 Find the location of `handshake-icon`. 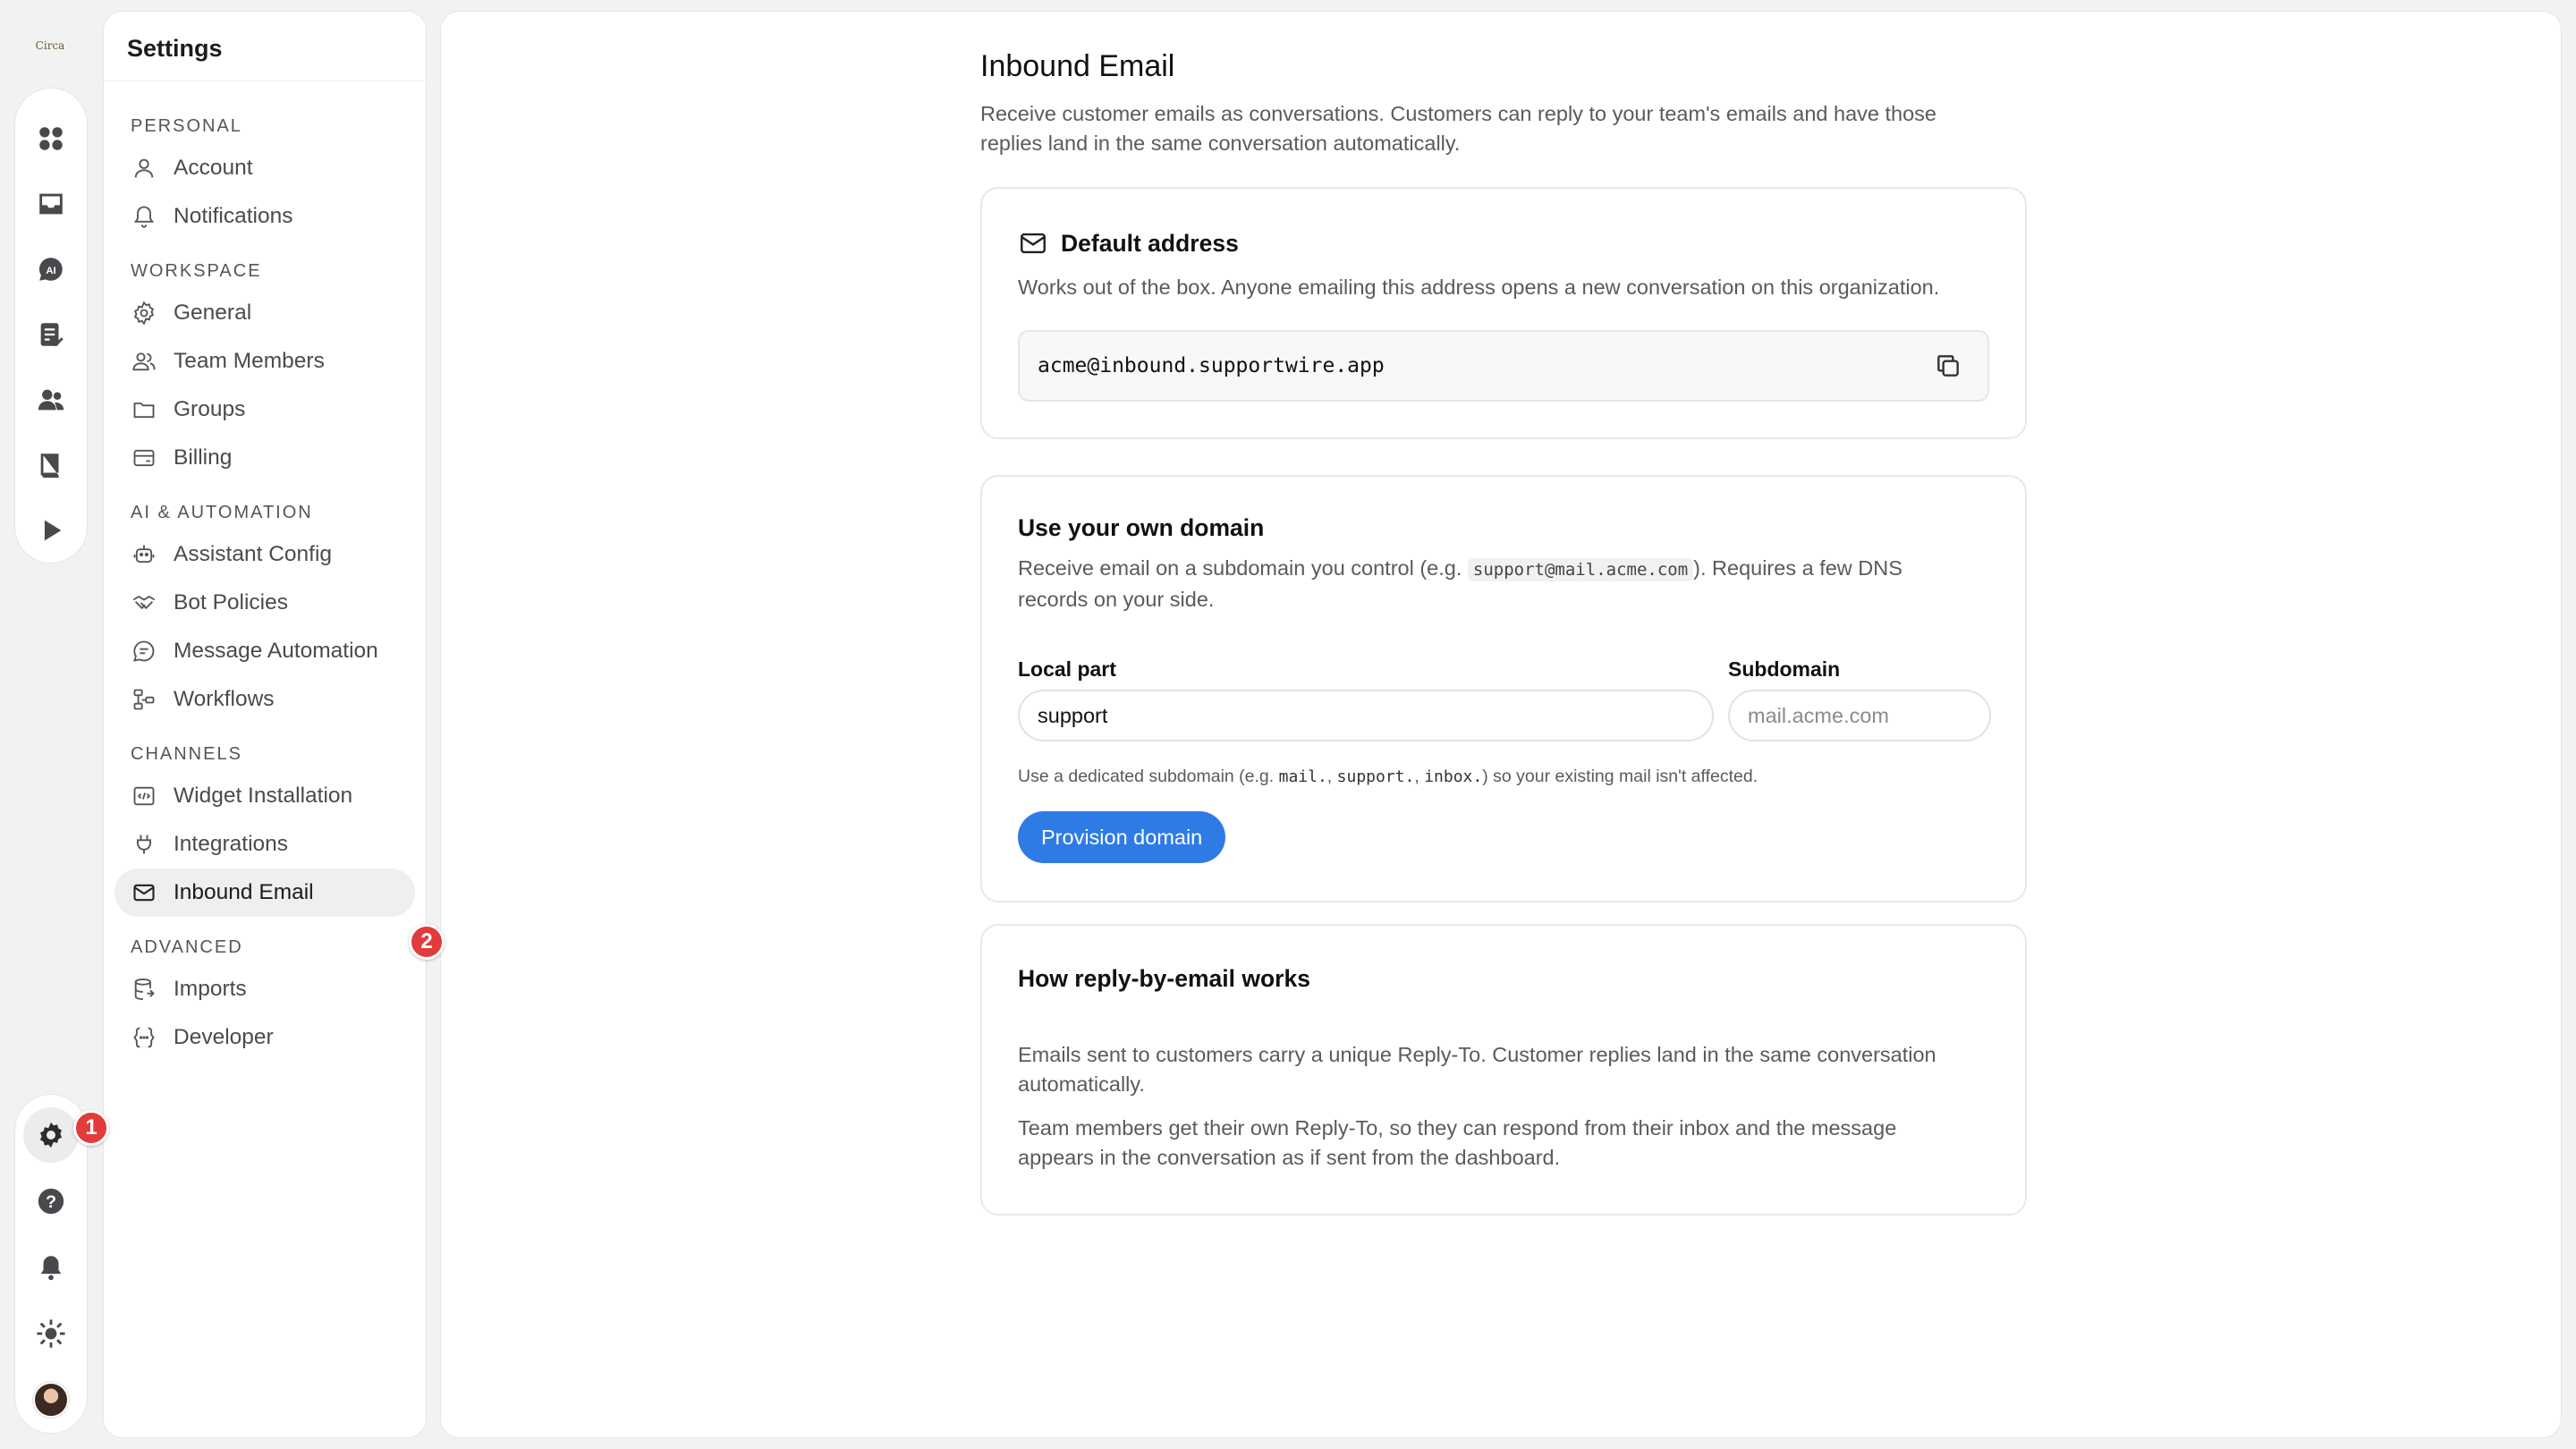

handshake-icon is located at coordinates (144, 602).